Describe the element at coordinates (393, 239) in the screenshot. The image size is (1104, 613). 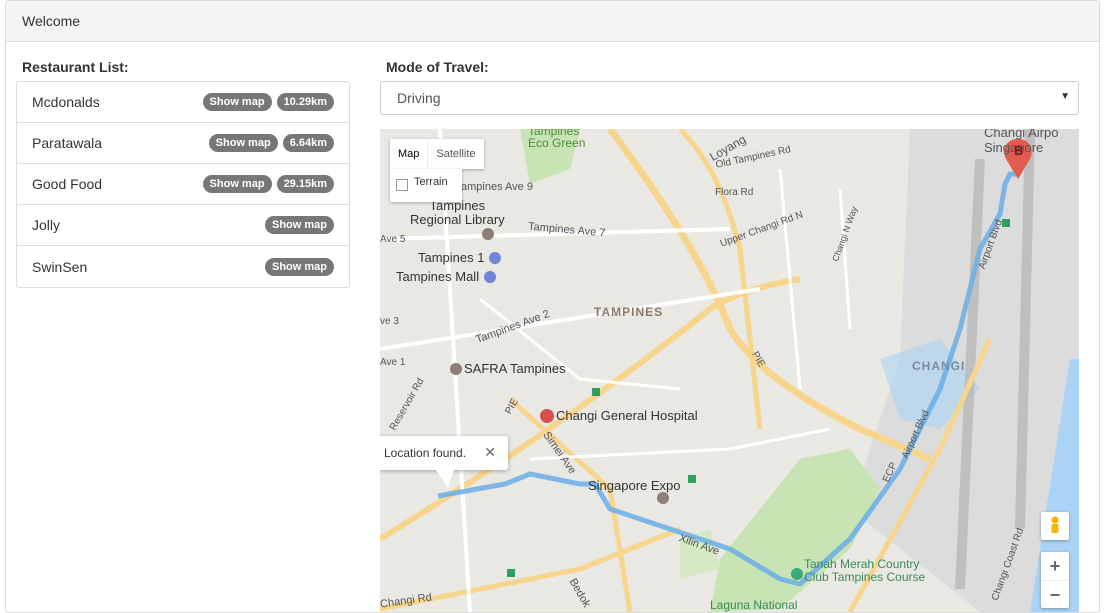
I see `map-label-ave5: Ave 5` at that location.